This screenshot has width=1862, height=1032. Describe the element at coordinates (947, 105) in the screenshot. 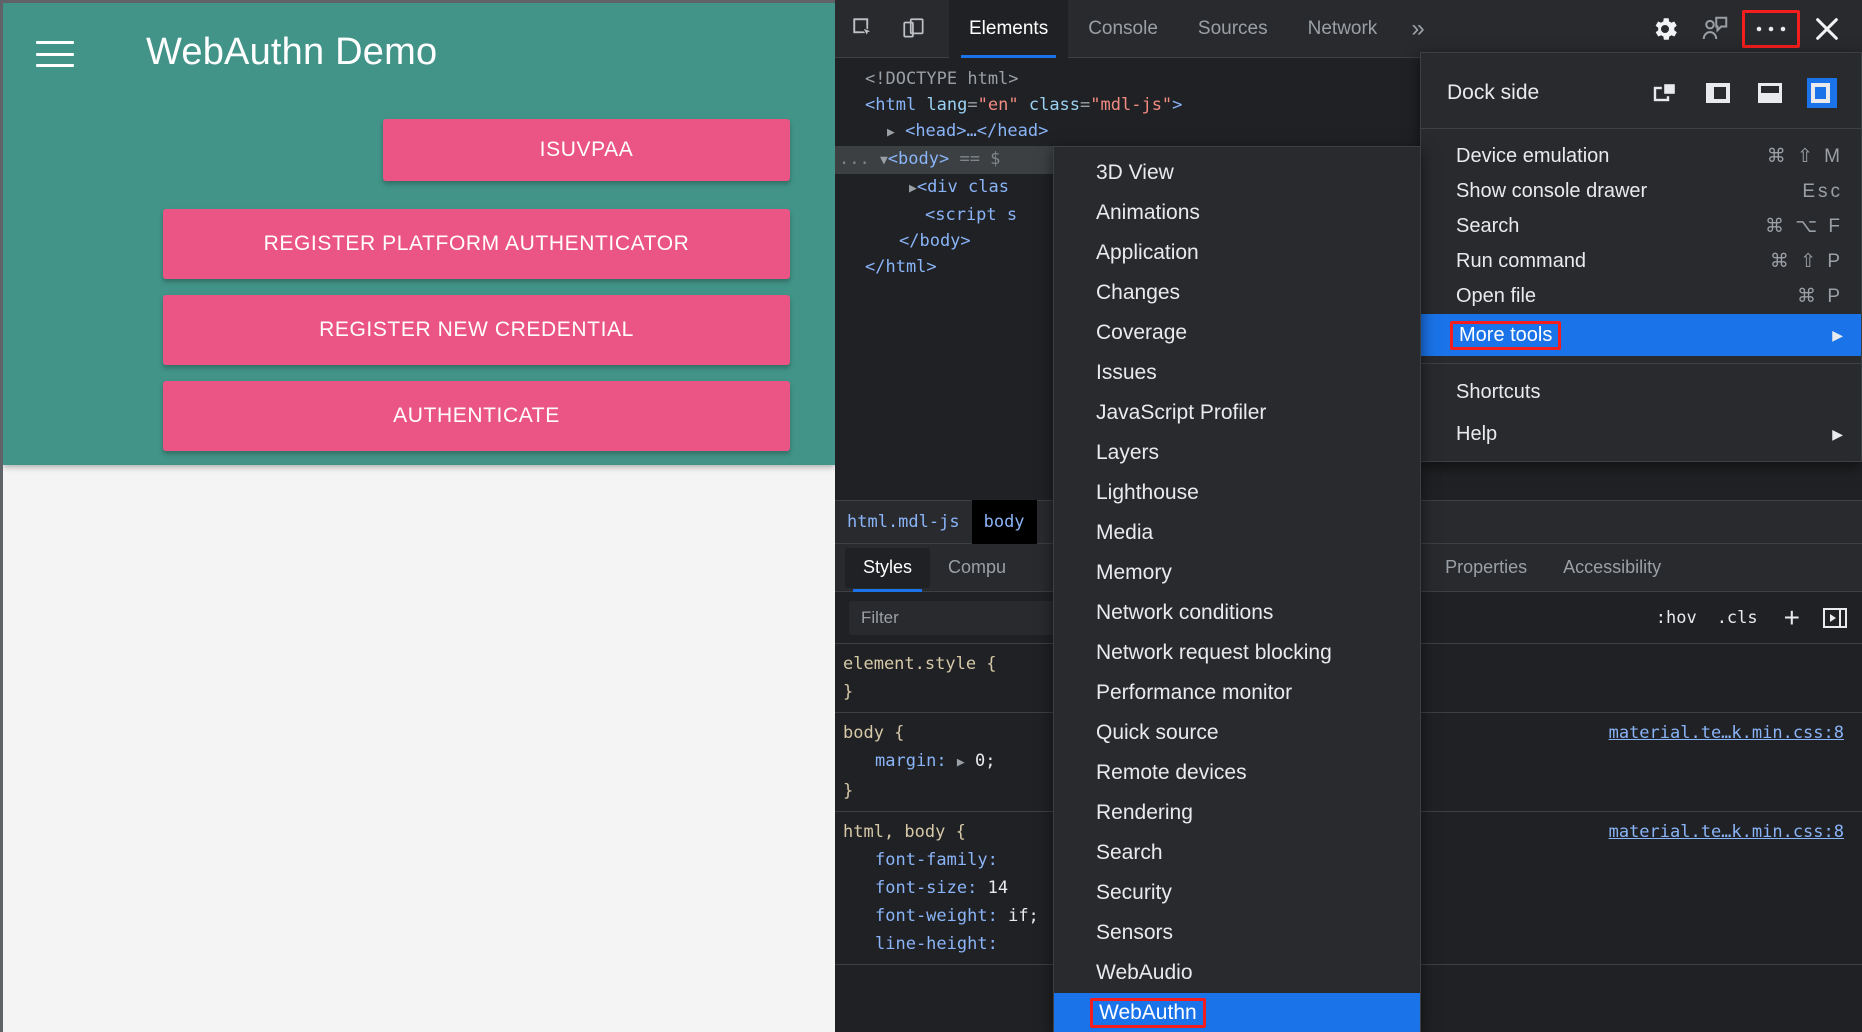

I see `lang-attr-name: lang` at that location.